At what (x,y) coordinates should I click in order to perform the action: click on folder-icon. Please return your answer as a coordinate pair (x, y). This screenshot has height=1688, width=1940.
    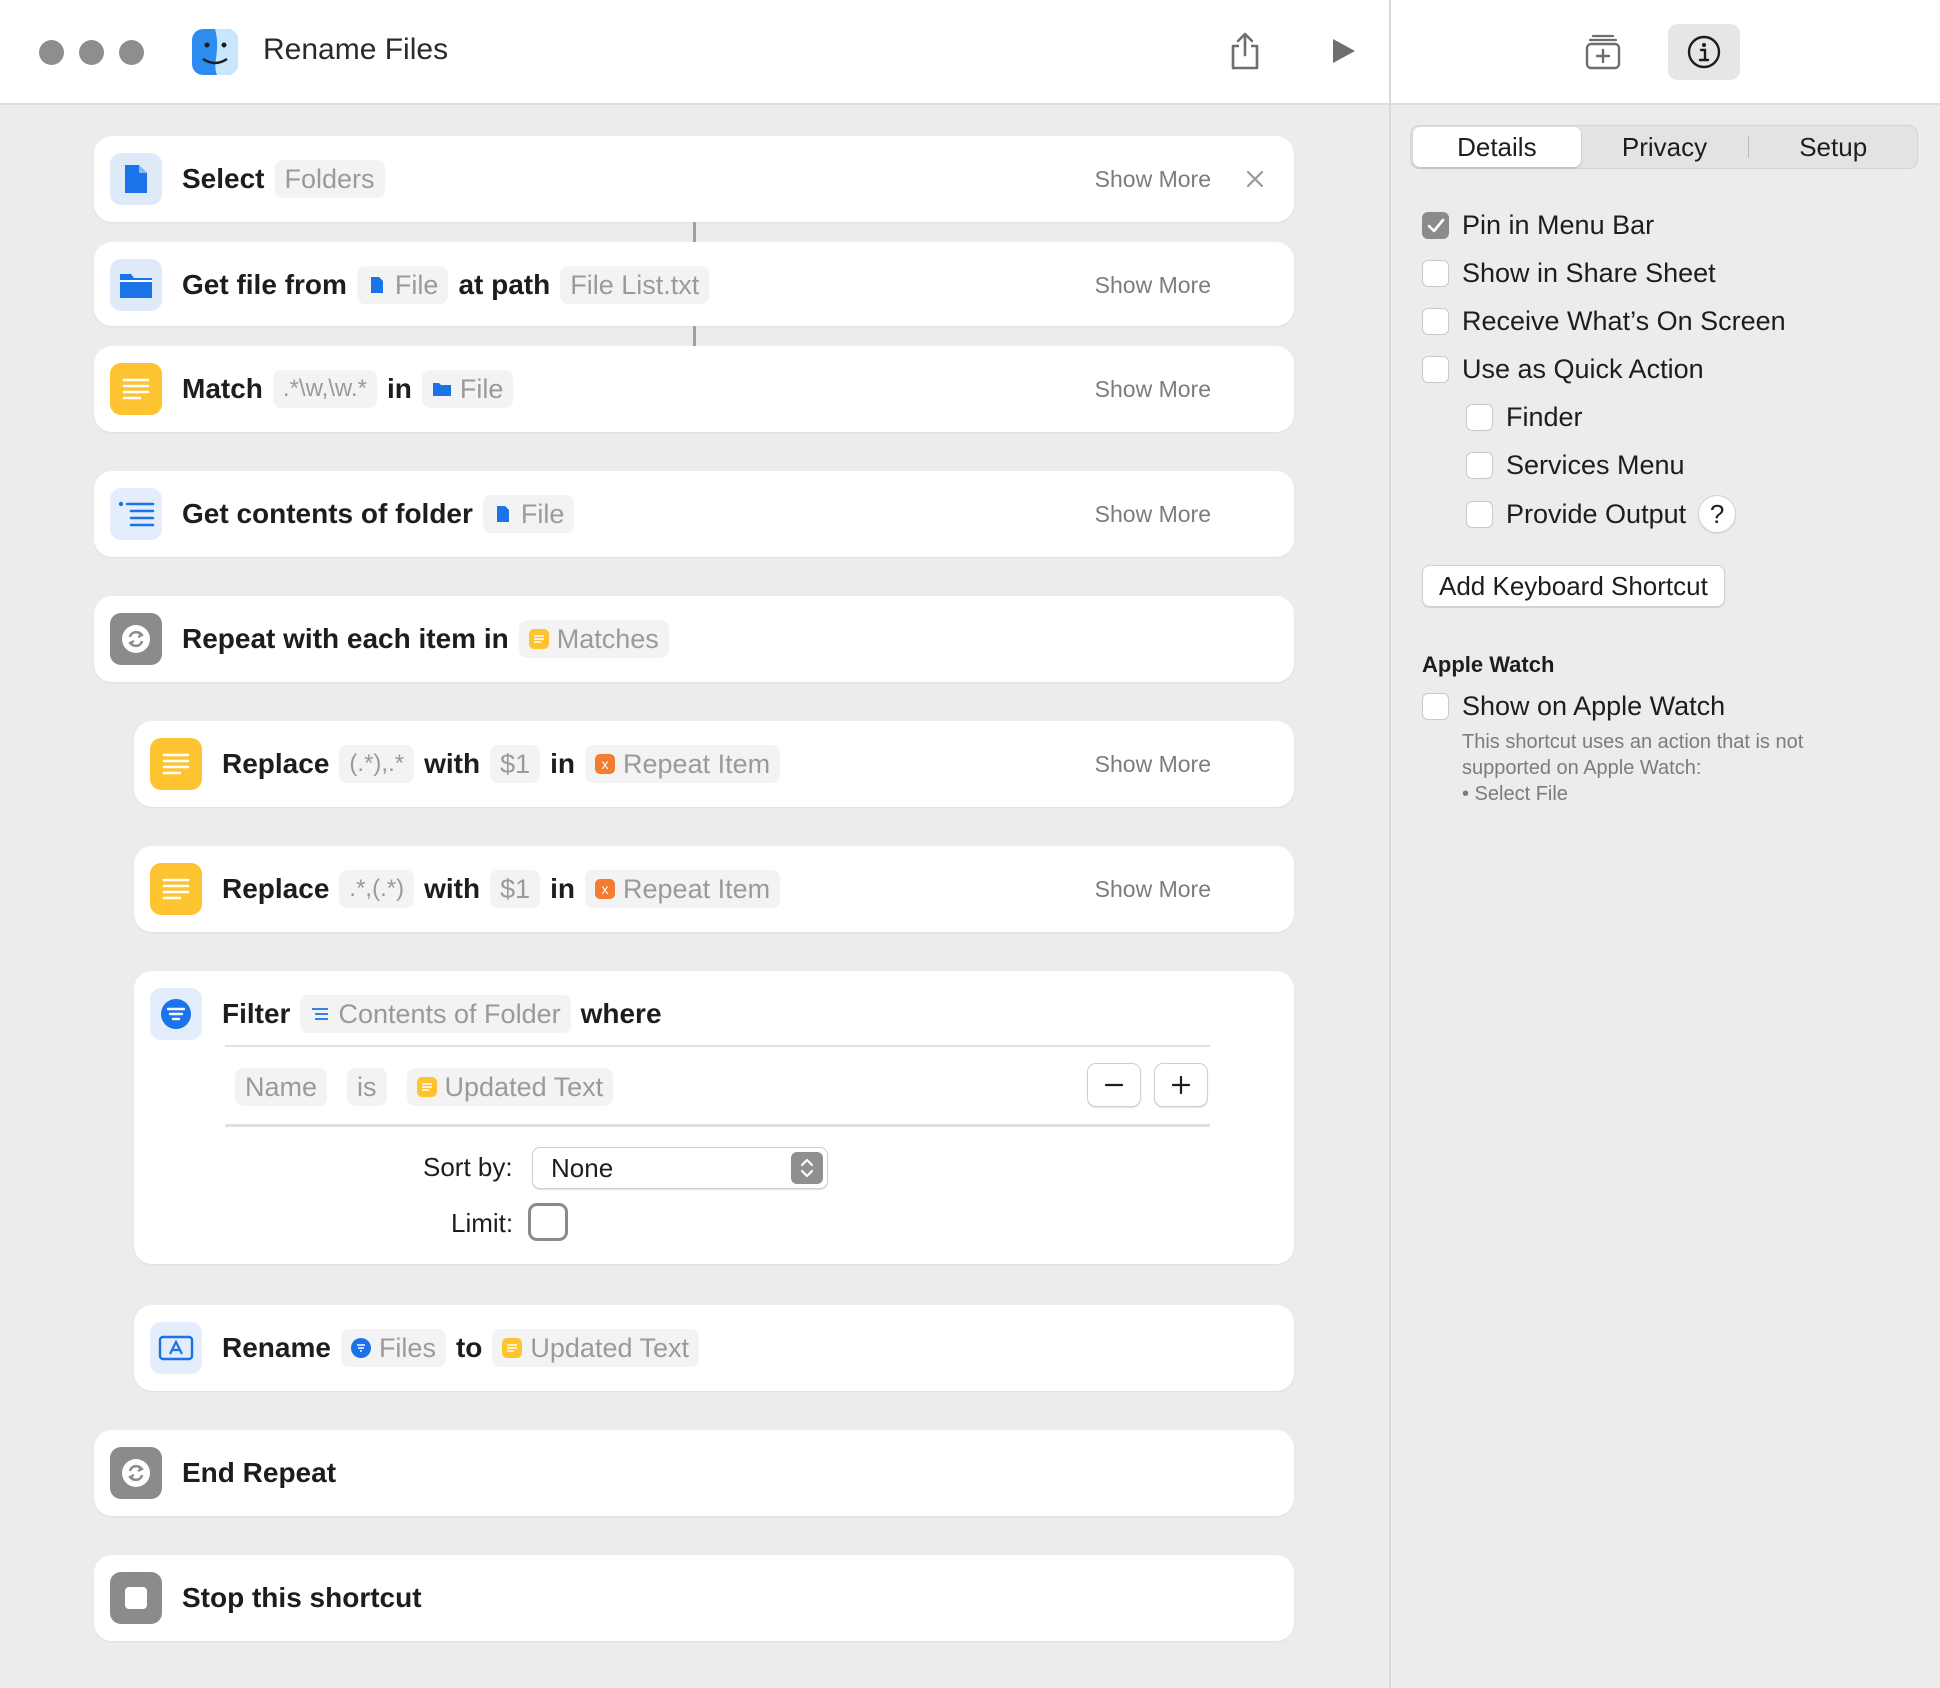
    Looking at the image, I should click on (136, 285).